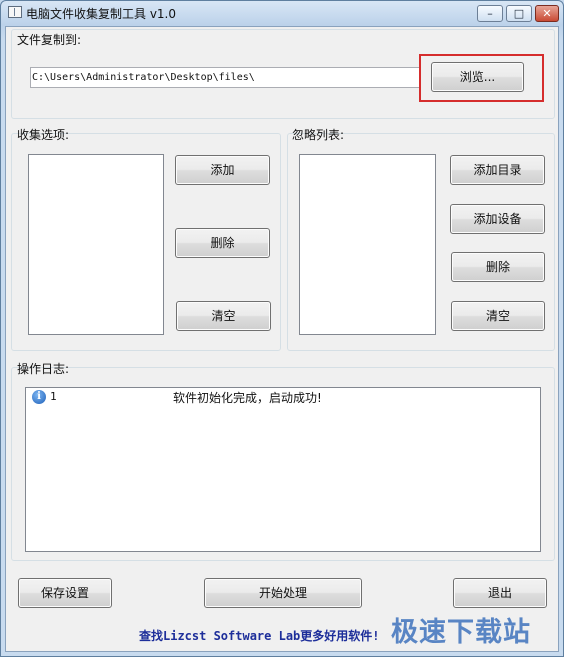  What do you see at coordinates (222, 170) in the screenshot?
I see `collect-add-button: 添加` at bounding box center [222, 170].